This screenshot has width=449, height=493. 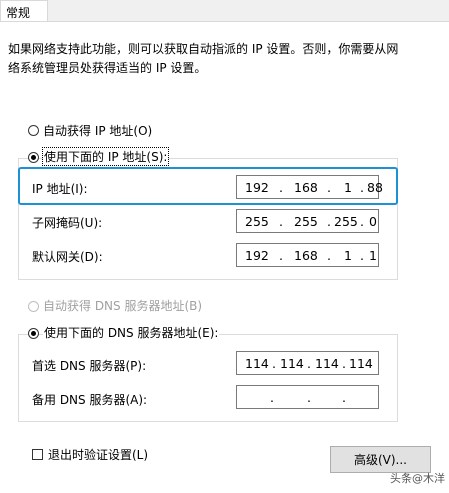 What do you see at coordinates (67, 223) in the screenshot?
I see `subnet-mask-label: 子网掩码(U):` at bounding box center [67, 223].